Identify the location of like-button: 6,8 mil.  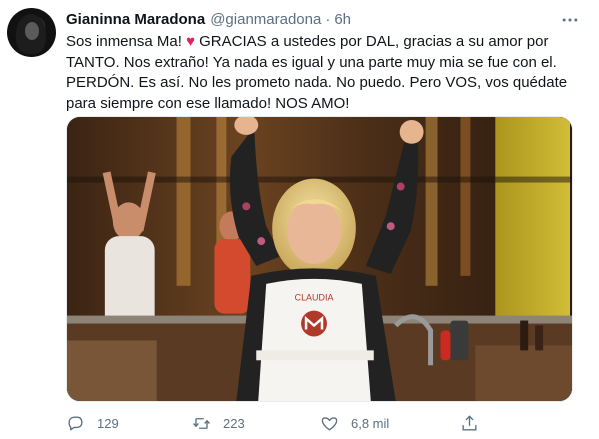
(354, 423).